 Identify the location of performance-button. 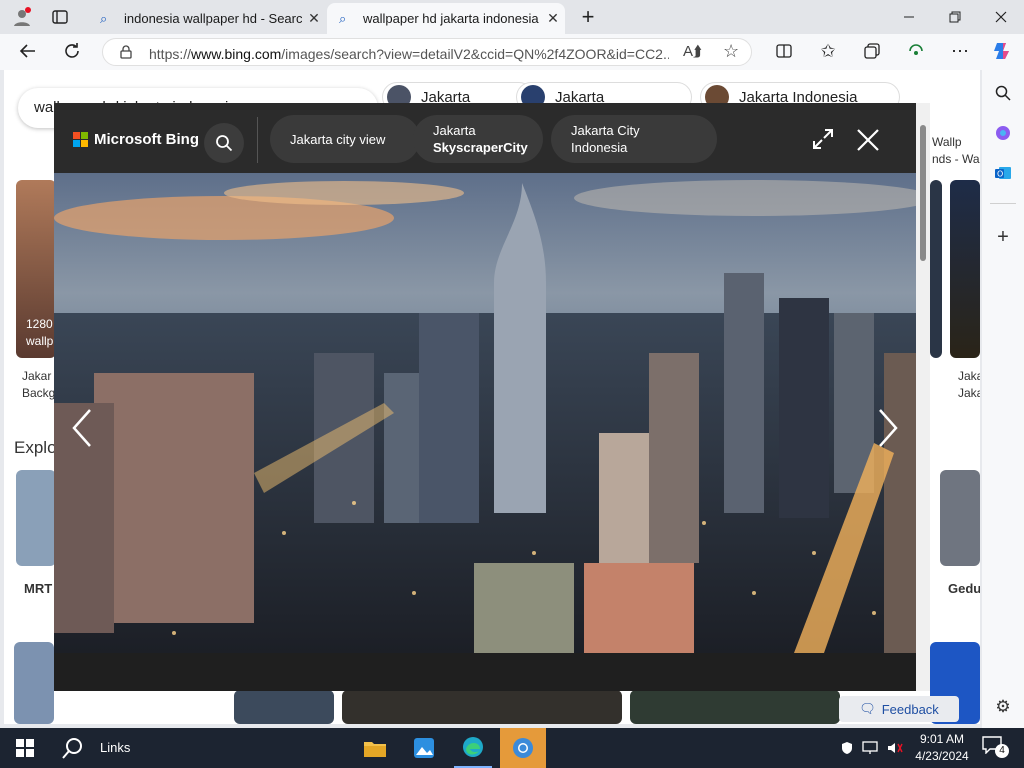
(916, 51).